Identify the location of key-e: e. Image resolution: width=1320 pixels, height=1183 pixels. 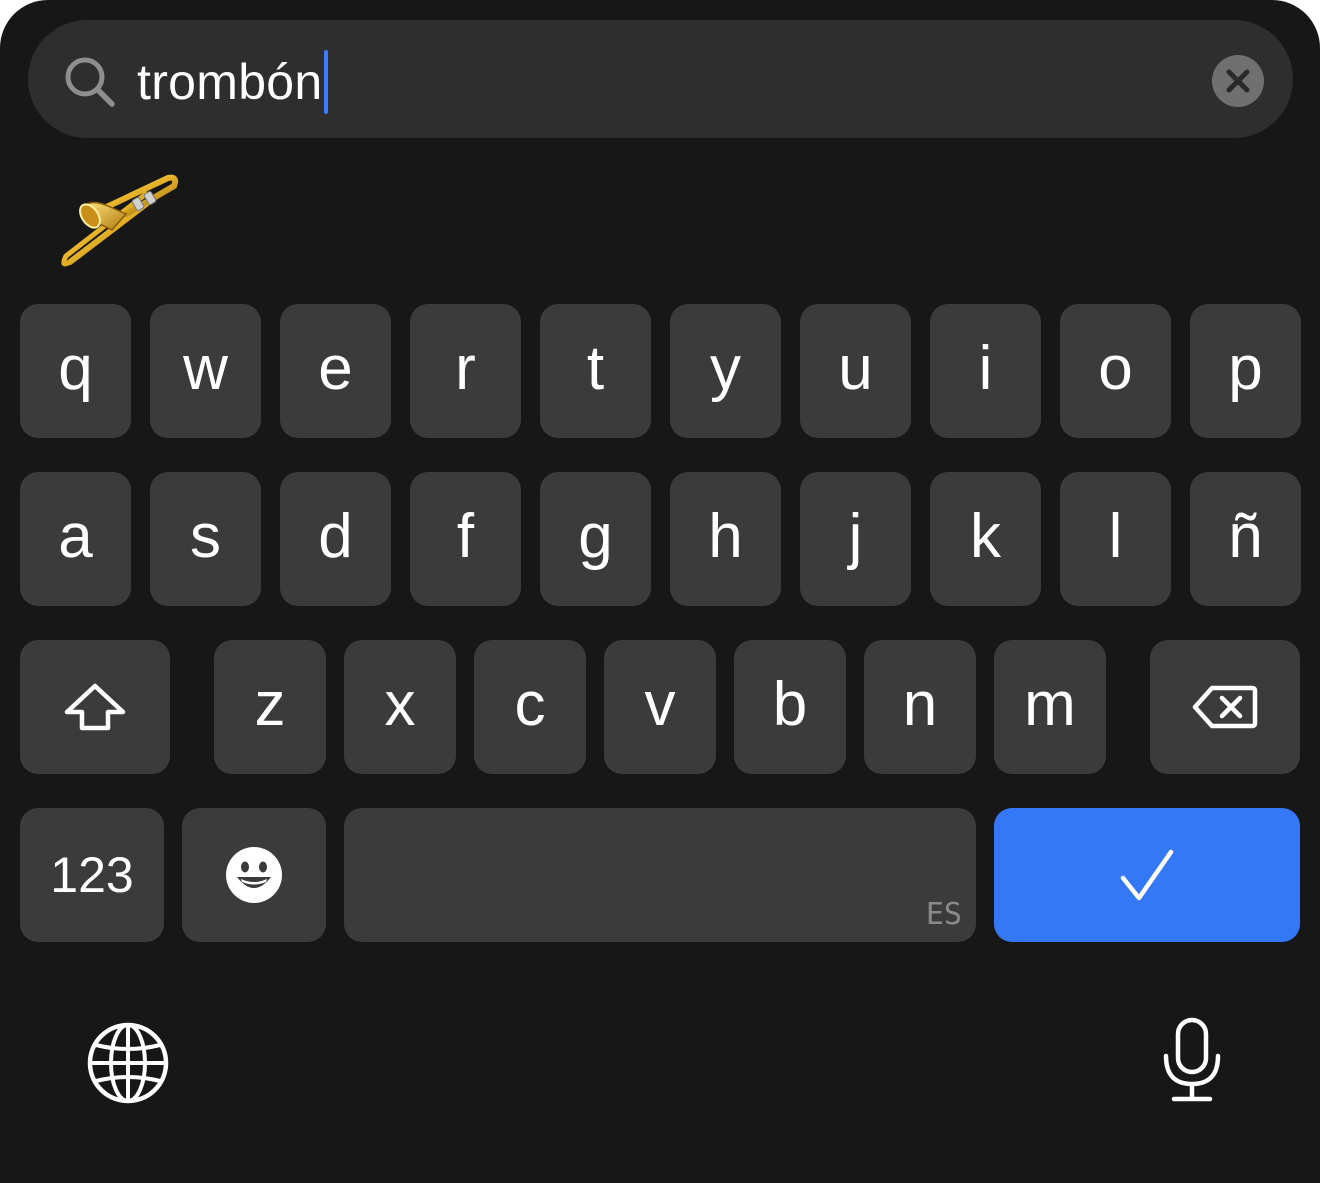
(335, 371).